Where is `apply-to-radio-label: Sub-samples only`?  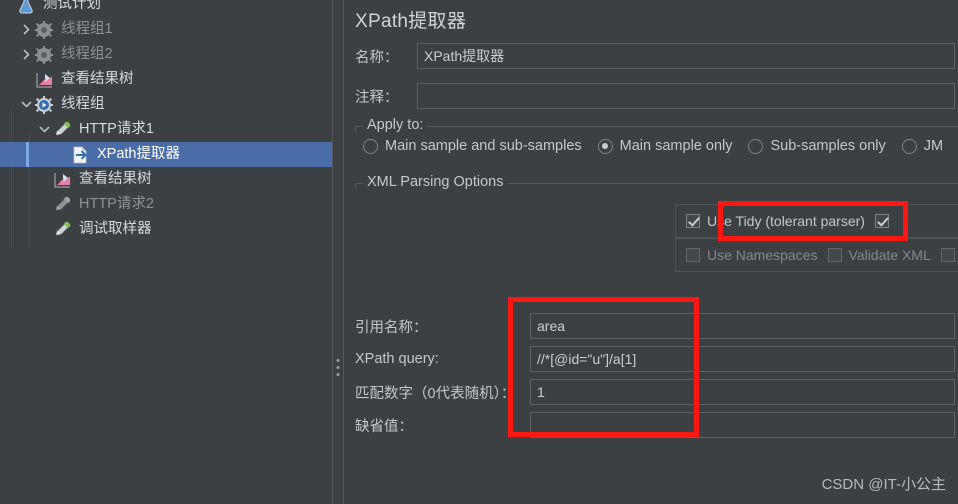
apply-to-radio-label: Sub-samples only is located at coordinates (828, 146).